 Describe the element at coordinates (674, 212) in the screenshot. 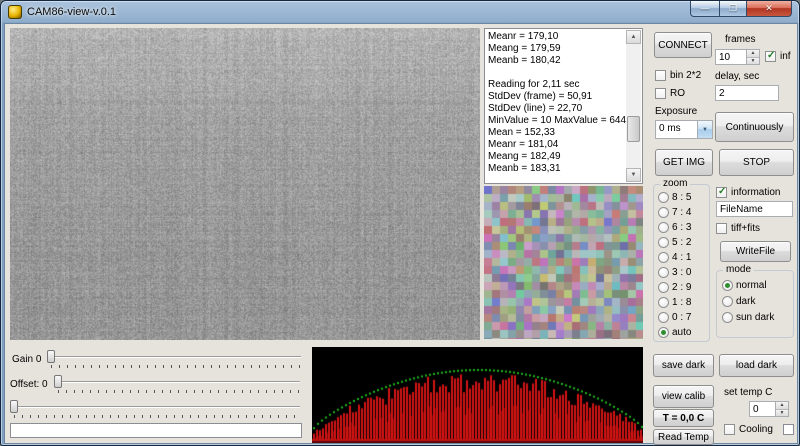

I see `zoom-option-1: 7 : 4` at that location.